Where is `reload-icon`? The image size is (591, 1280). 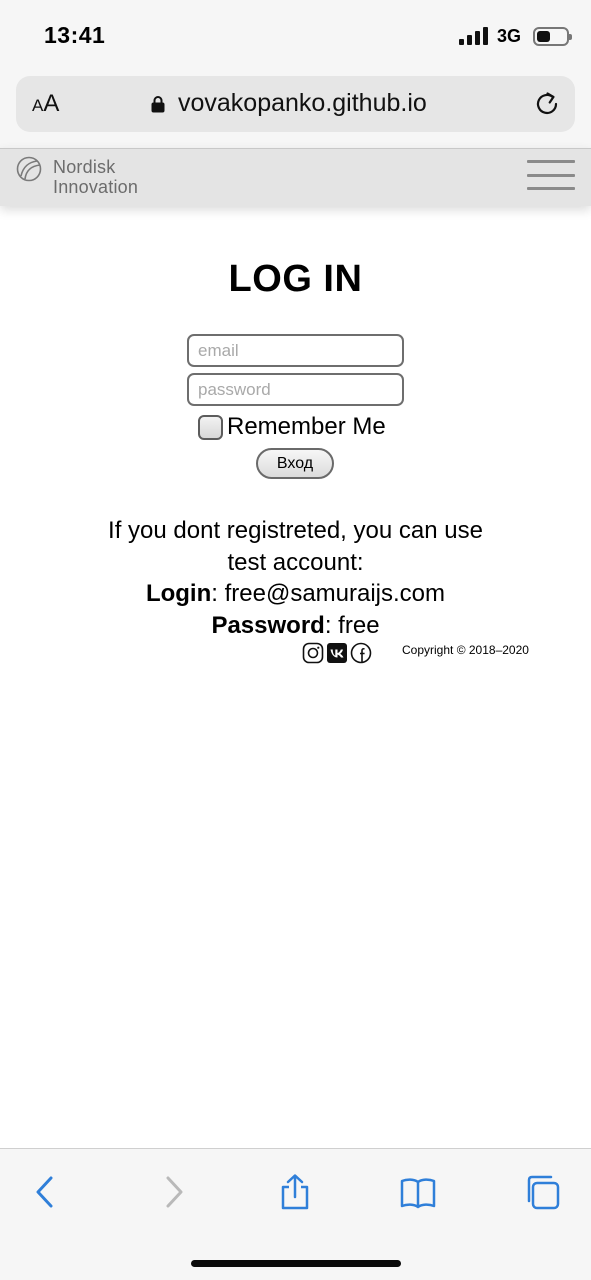
reload-icon is located at coordinates (547, 104).